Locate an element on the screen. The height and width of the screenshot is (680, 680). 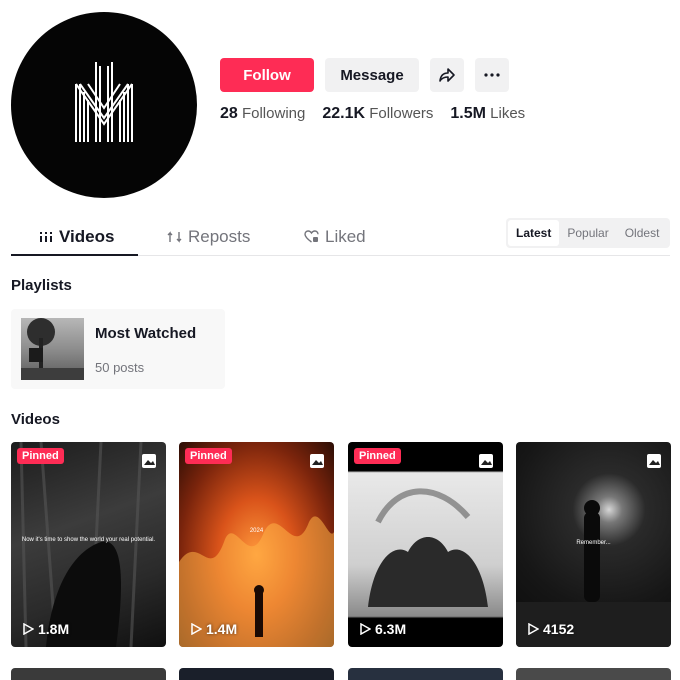
video-caption: 2024 is located at coordinates (256, 531).